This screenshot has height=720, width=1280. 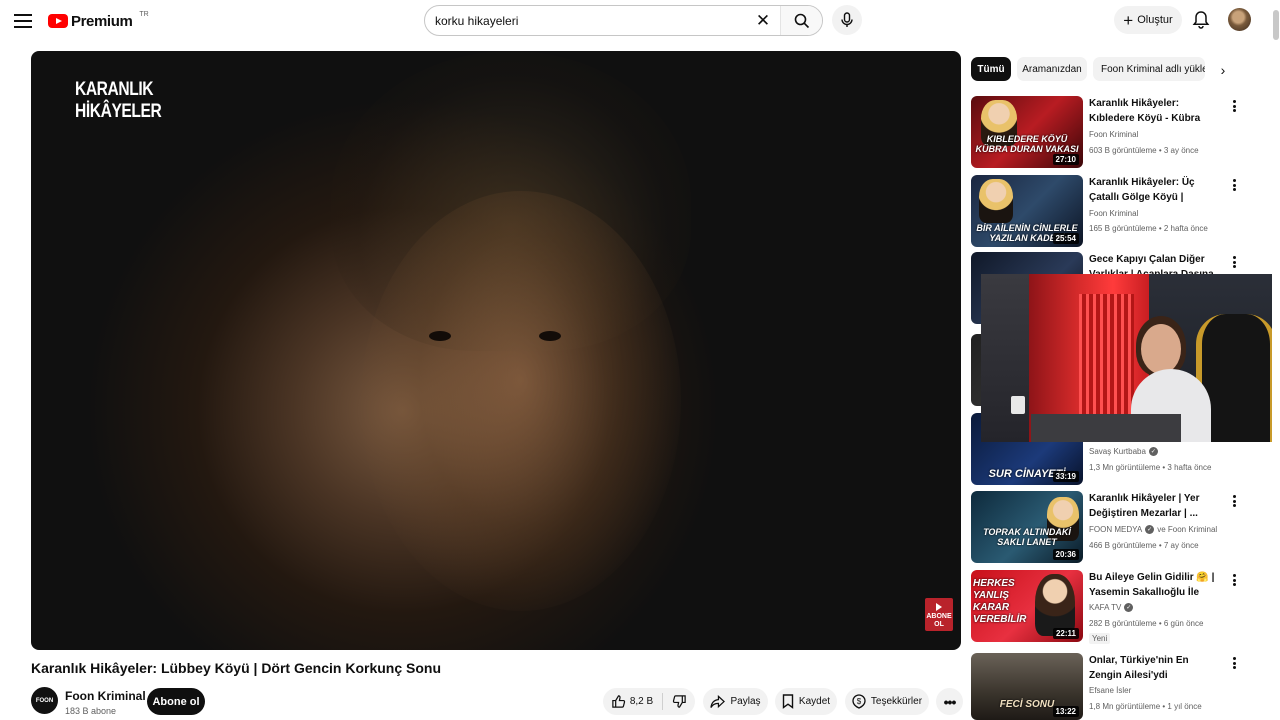 I want to click on search-icon, so click(x=801, y=20).